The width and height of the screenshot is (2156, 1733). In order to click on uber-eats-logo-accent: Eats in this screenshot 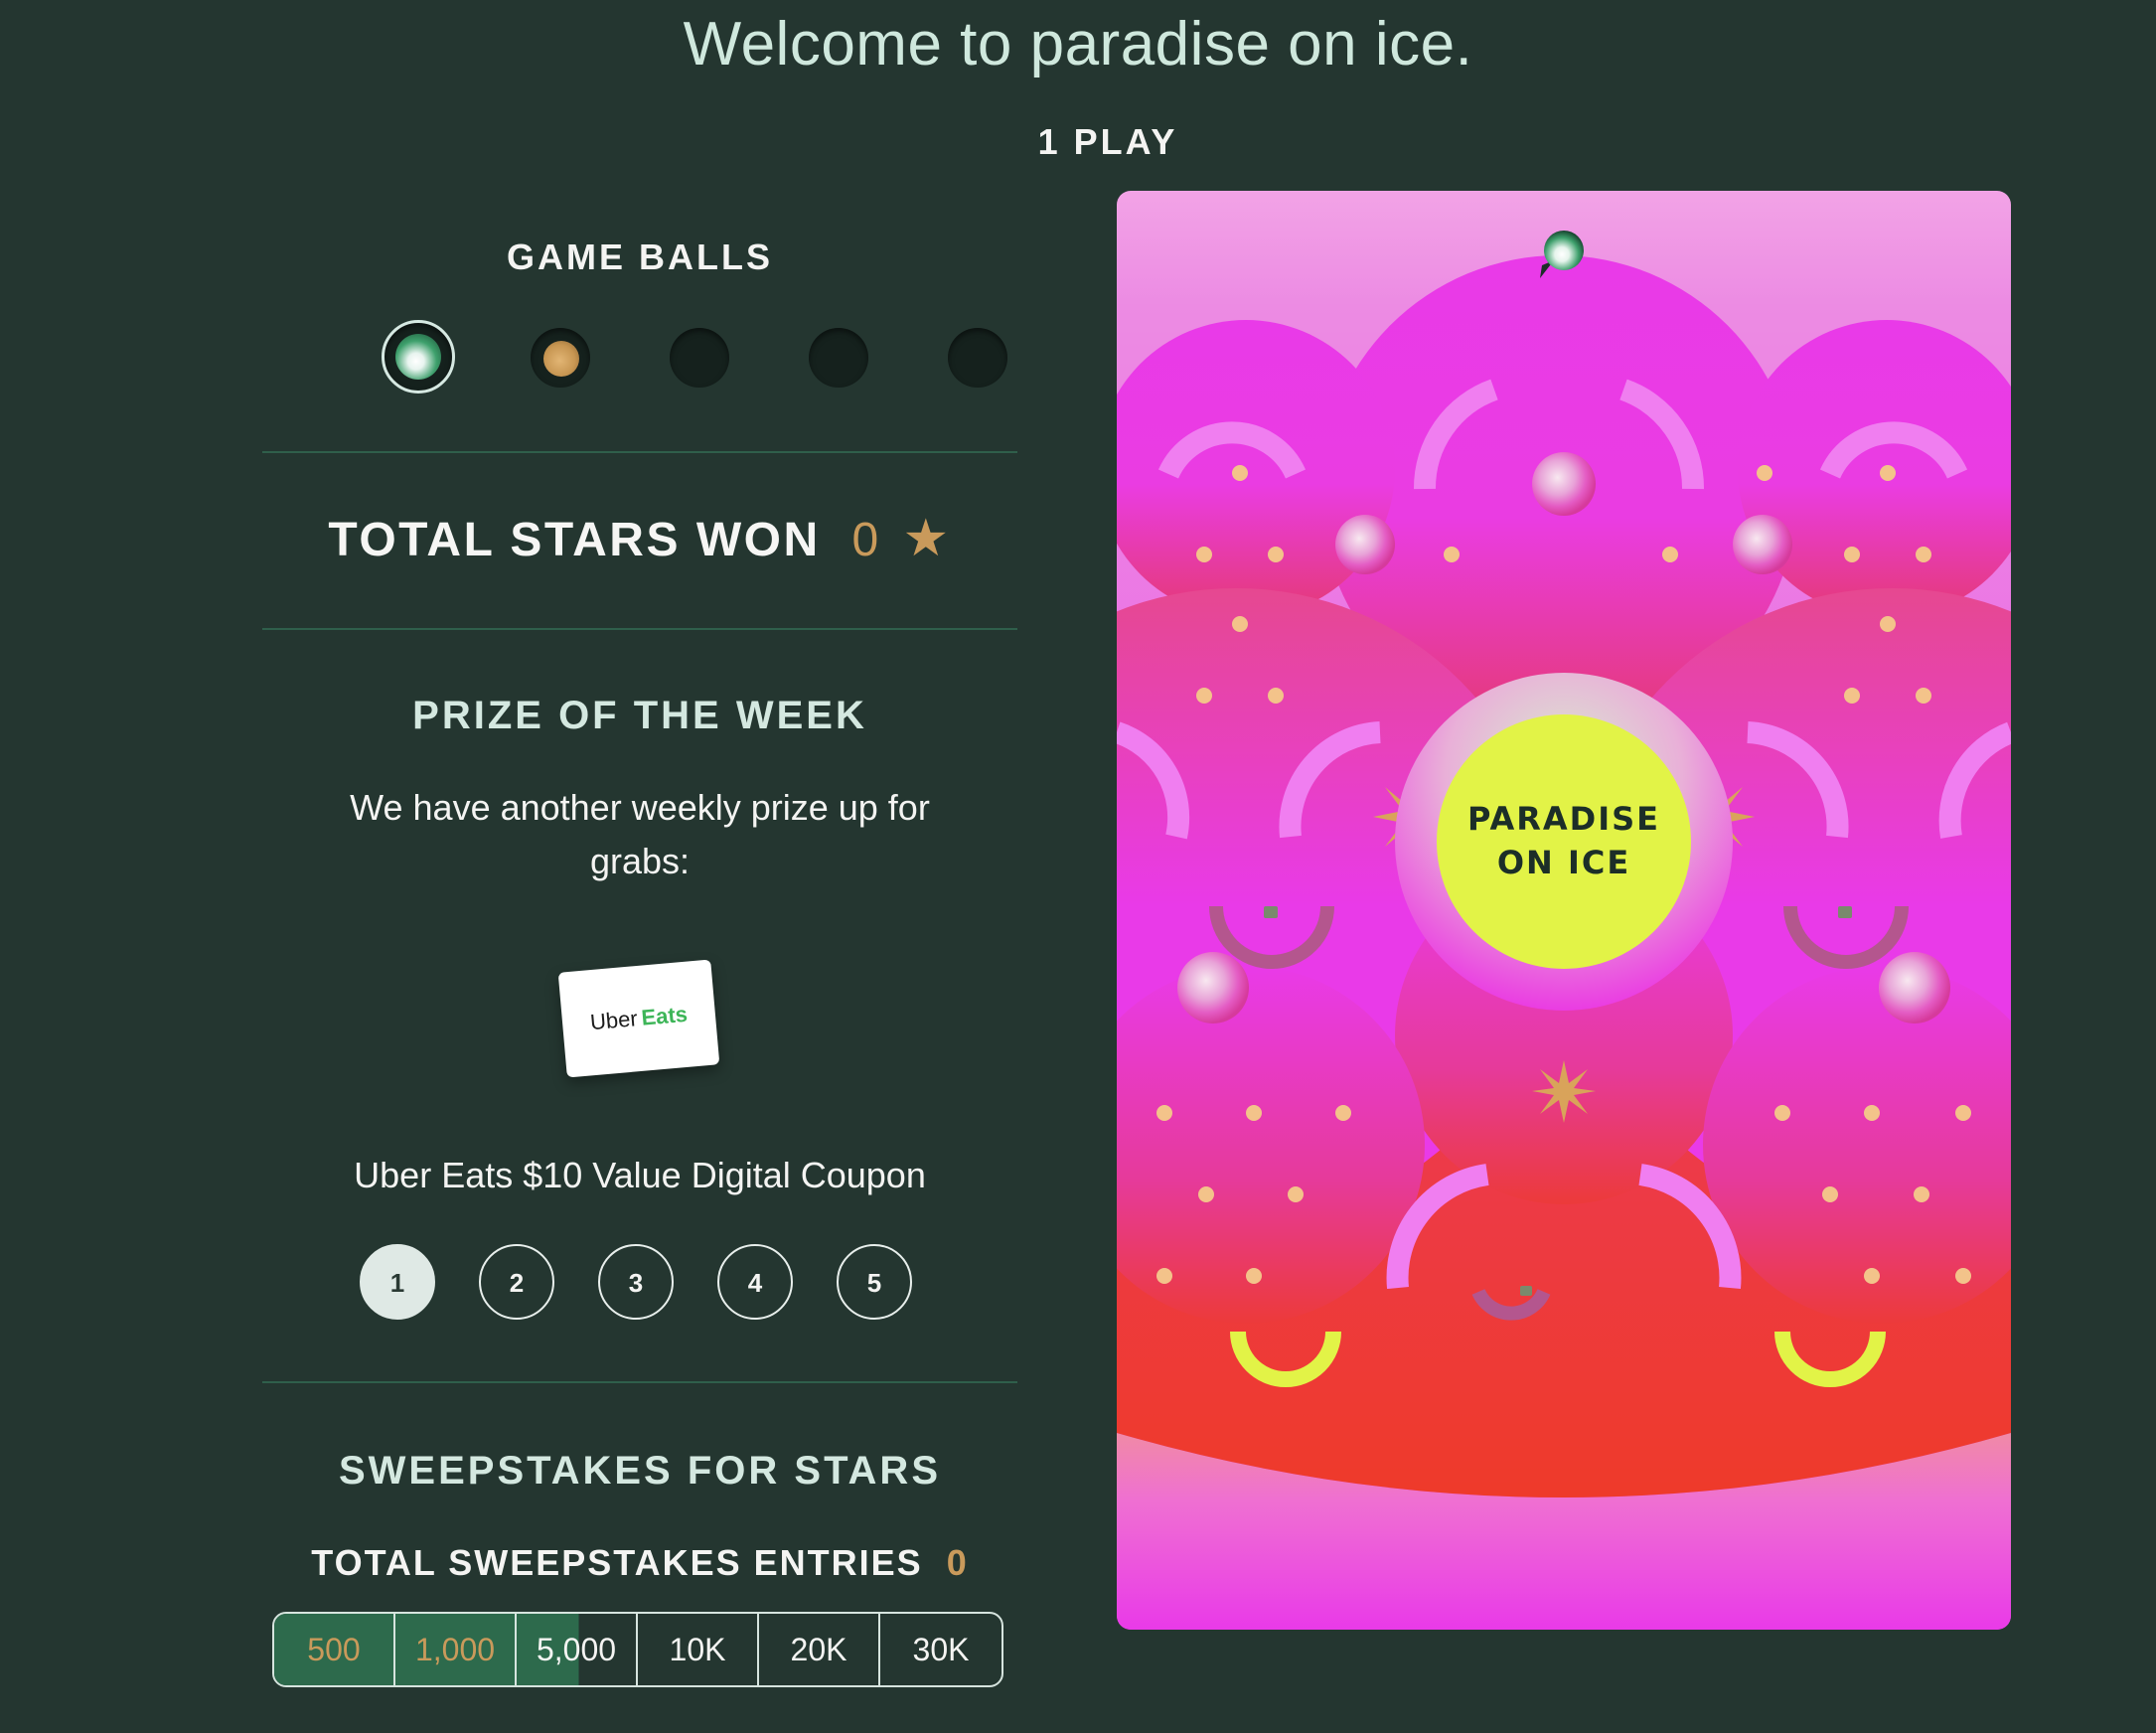, I will do `click(664, 1015)`.